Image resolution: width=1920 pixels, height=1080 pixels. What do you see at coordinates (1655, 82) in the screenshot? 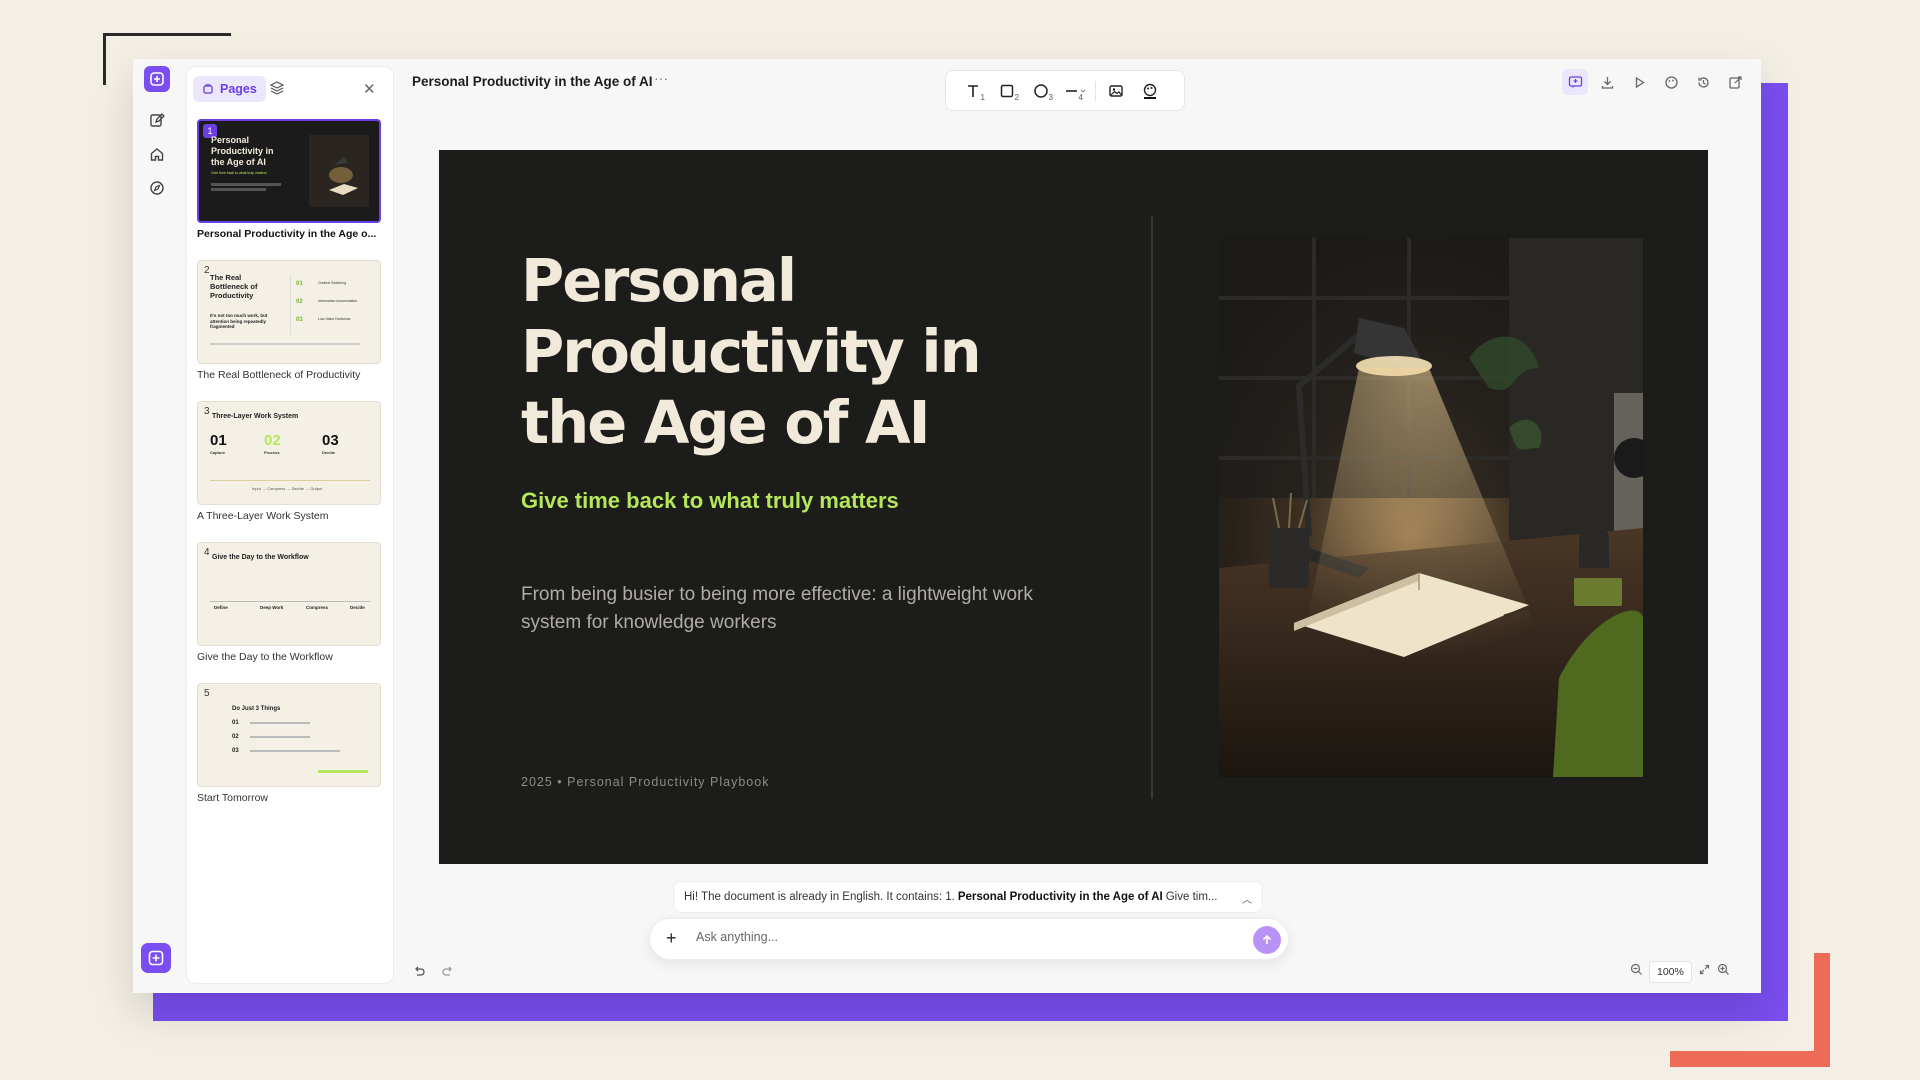
I see `header-actions` at bounding box center [1655, 82].